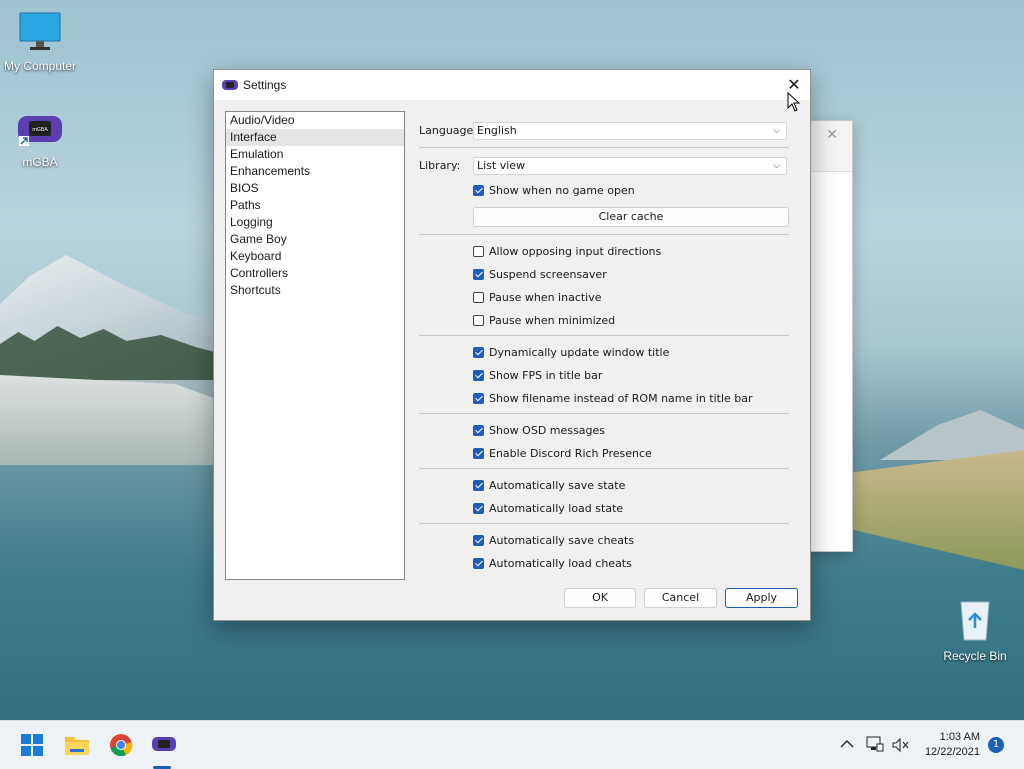 The height and width of the screenshot is (769, 1024). What do you see at coordinates (32, 745) in the screenshot?
I see `windows-start-icon` at bounding box center [32, 745].